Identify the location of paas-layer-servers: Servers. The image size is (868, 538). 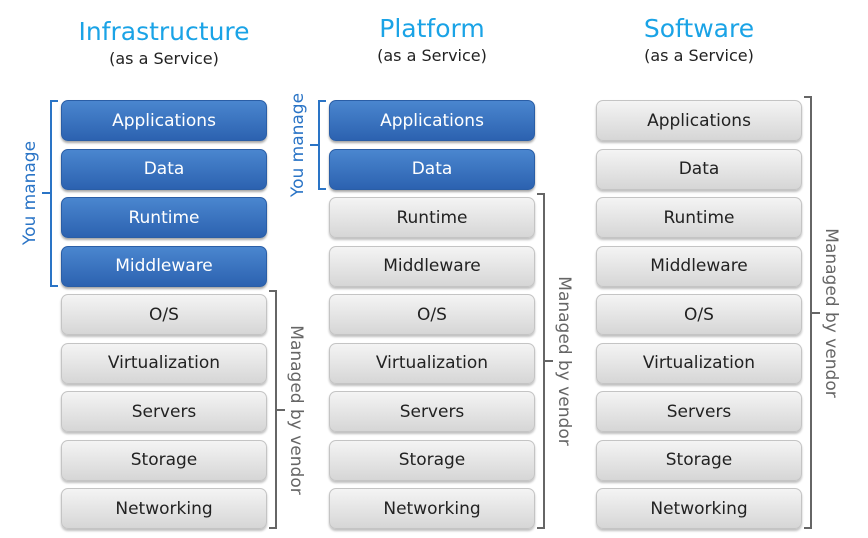
(432, 411).